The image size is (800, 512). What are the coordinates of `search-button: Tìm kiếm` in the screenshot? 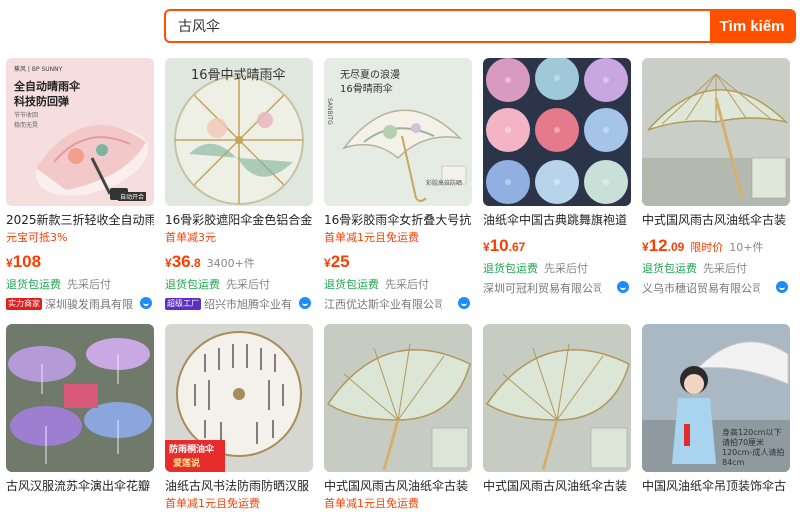 It's located at (752, 26).